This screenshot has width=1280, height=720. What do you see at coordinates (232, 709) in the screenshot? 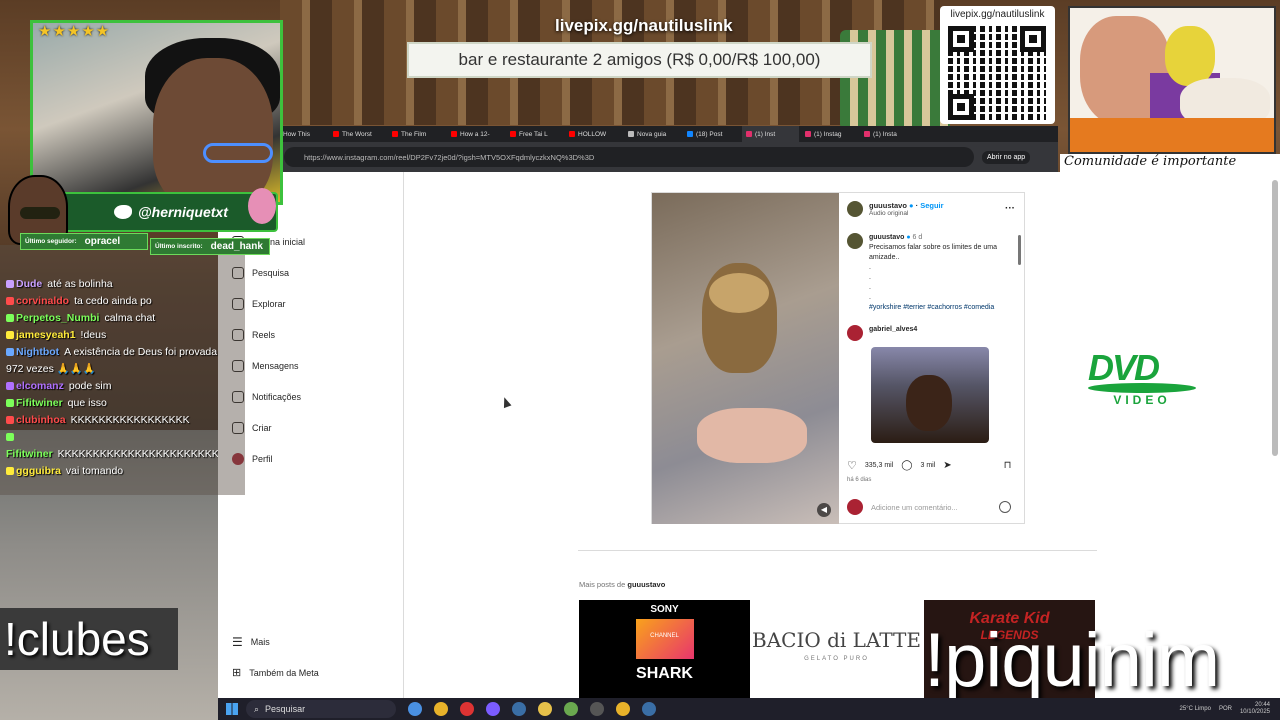
I see `windows-start-icon` at bounding box center [232, 709].